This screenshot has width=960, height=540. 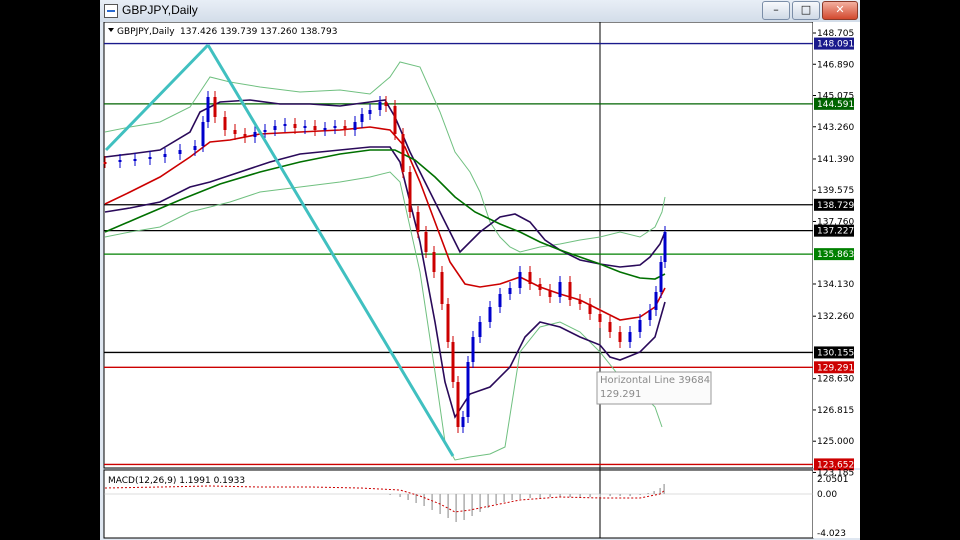 What do you see at coordinates (835, 232) in the screenshot?
I see `price-label-text: 137.227` at bounding box center [835, 232].